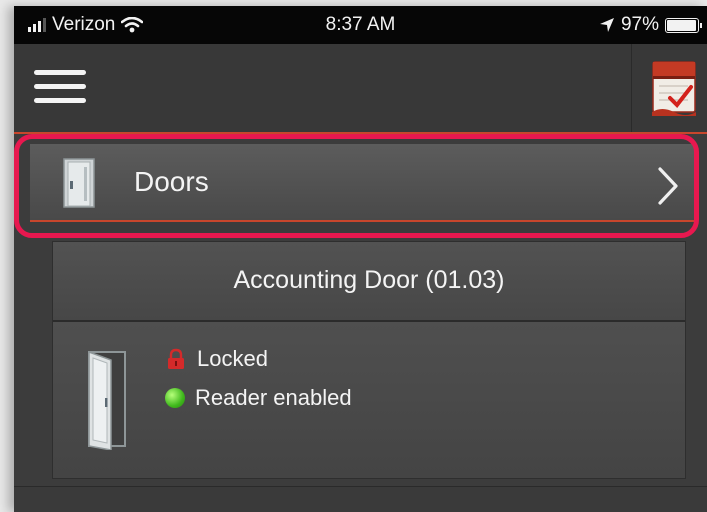 The width and height of the screenshot is (707, 512). I want to click on status-bar: Verizon 8:37 AM 97%, so click(360, 25).